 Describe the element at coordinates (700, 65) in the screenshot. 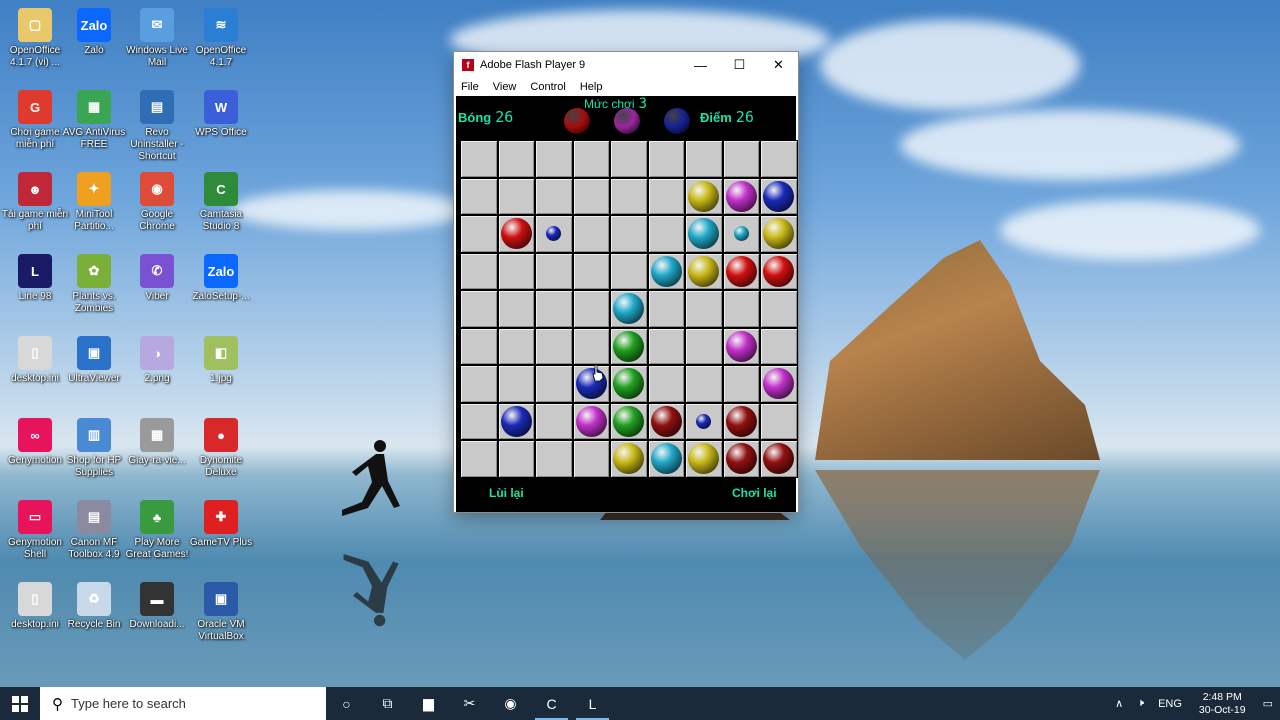

I see `minimize-button: —` at that location.